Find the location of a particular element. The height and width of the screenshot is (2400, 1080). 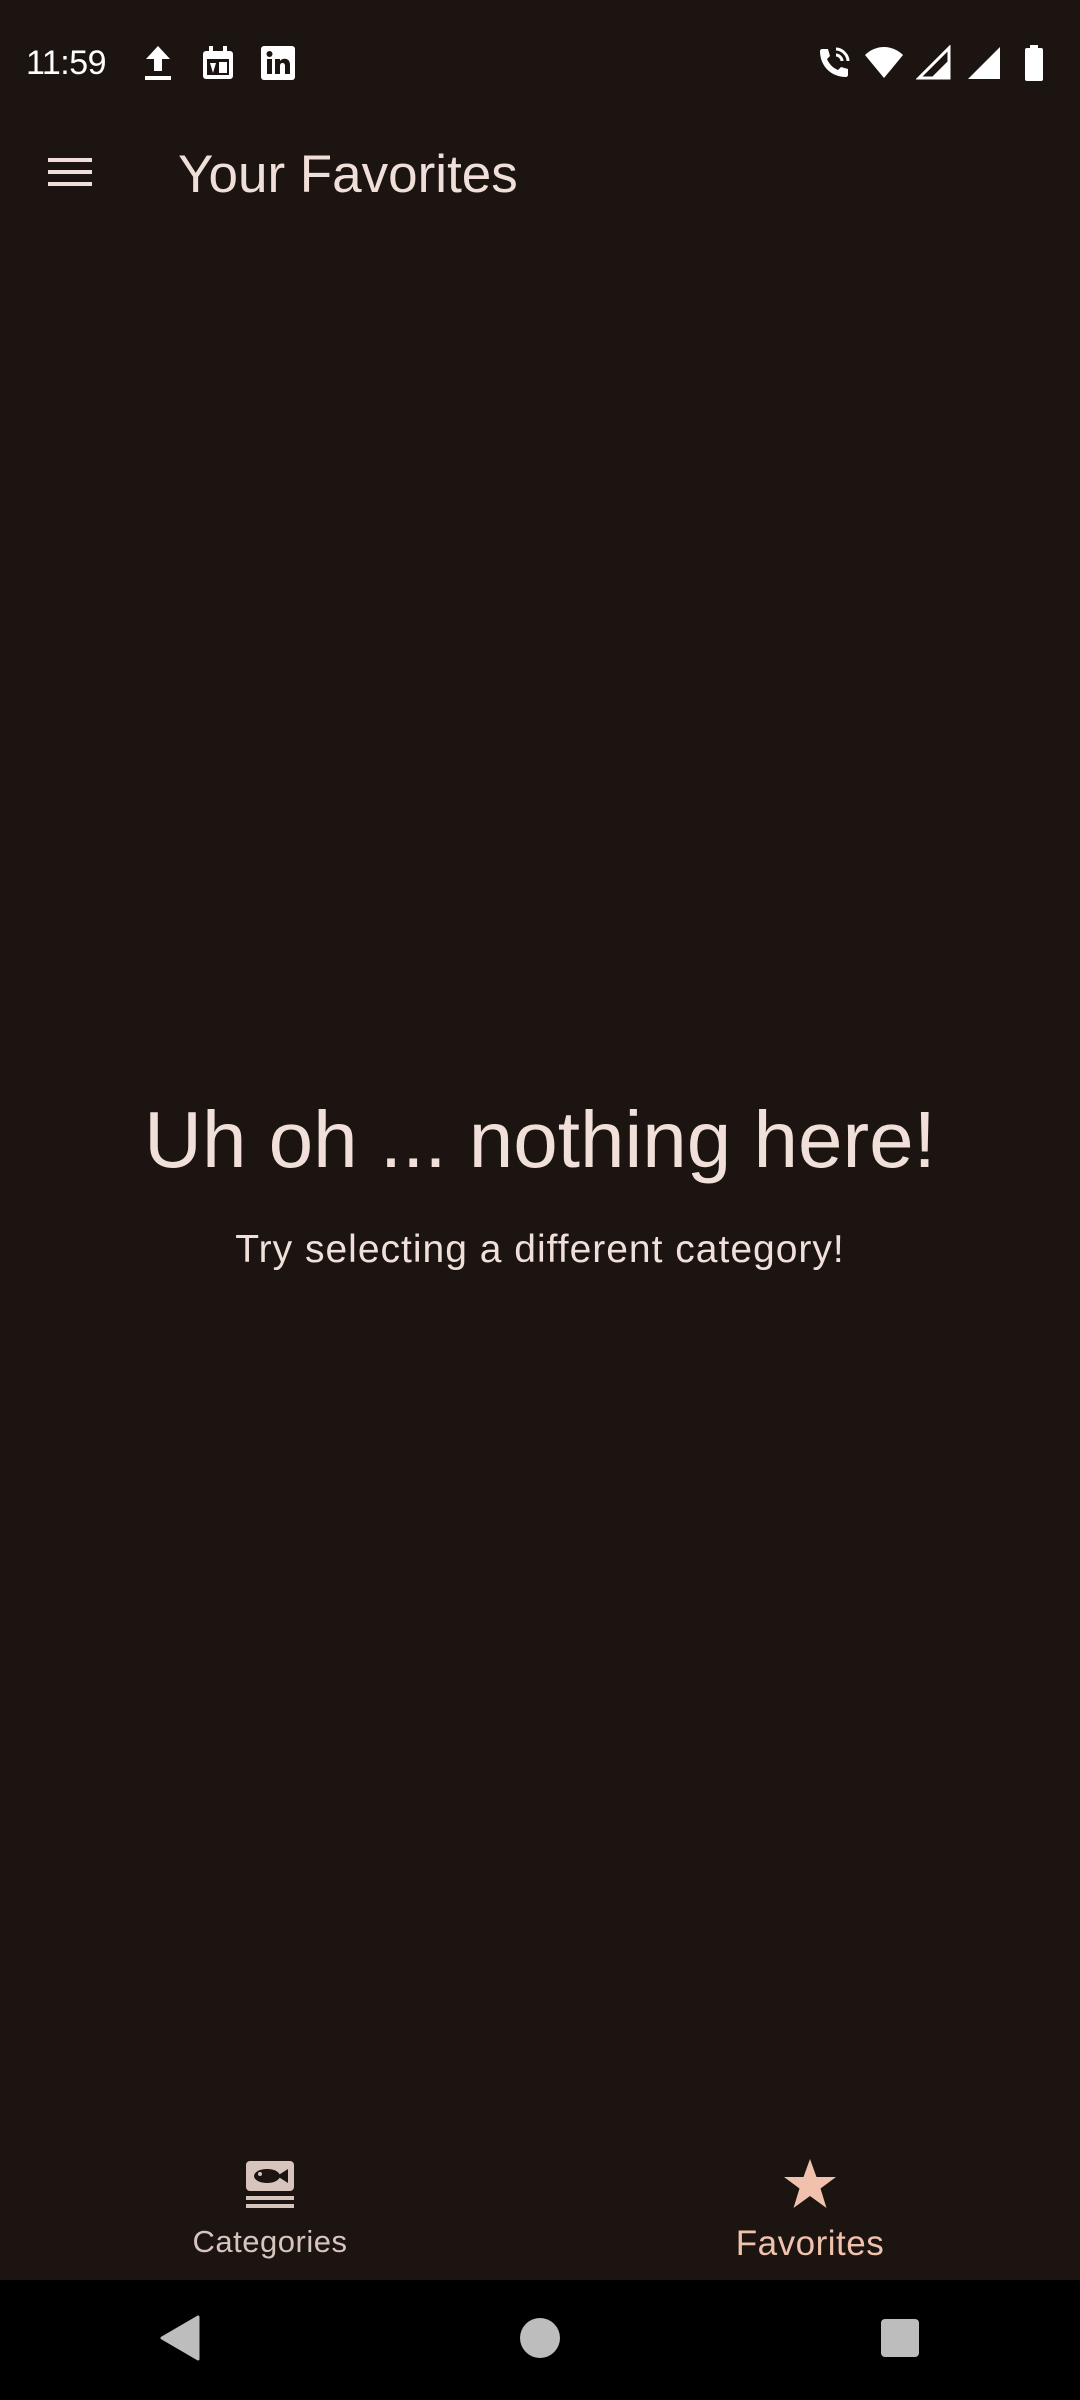

battery-icon is located at coordinates (1034, 63).